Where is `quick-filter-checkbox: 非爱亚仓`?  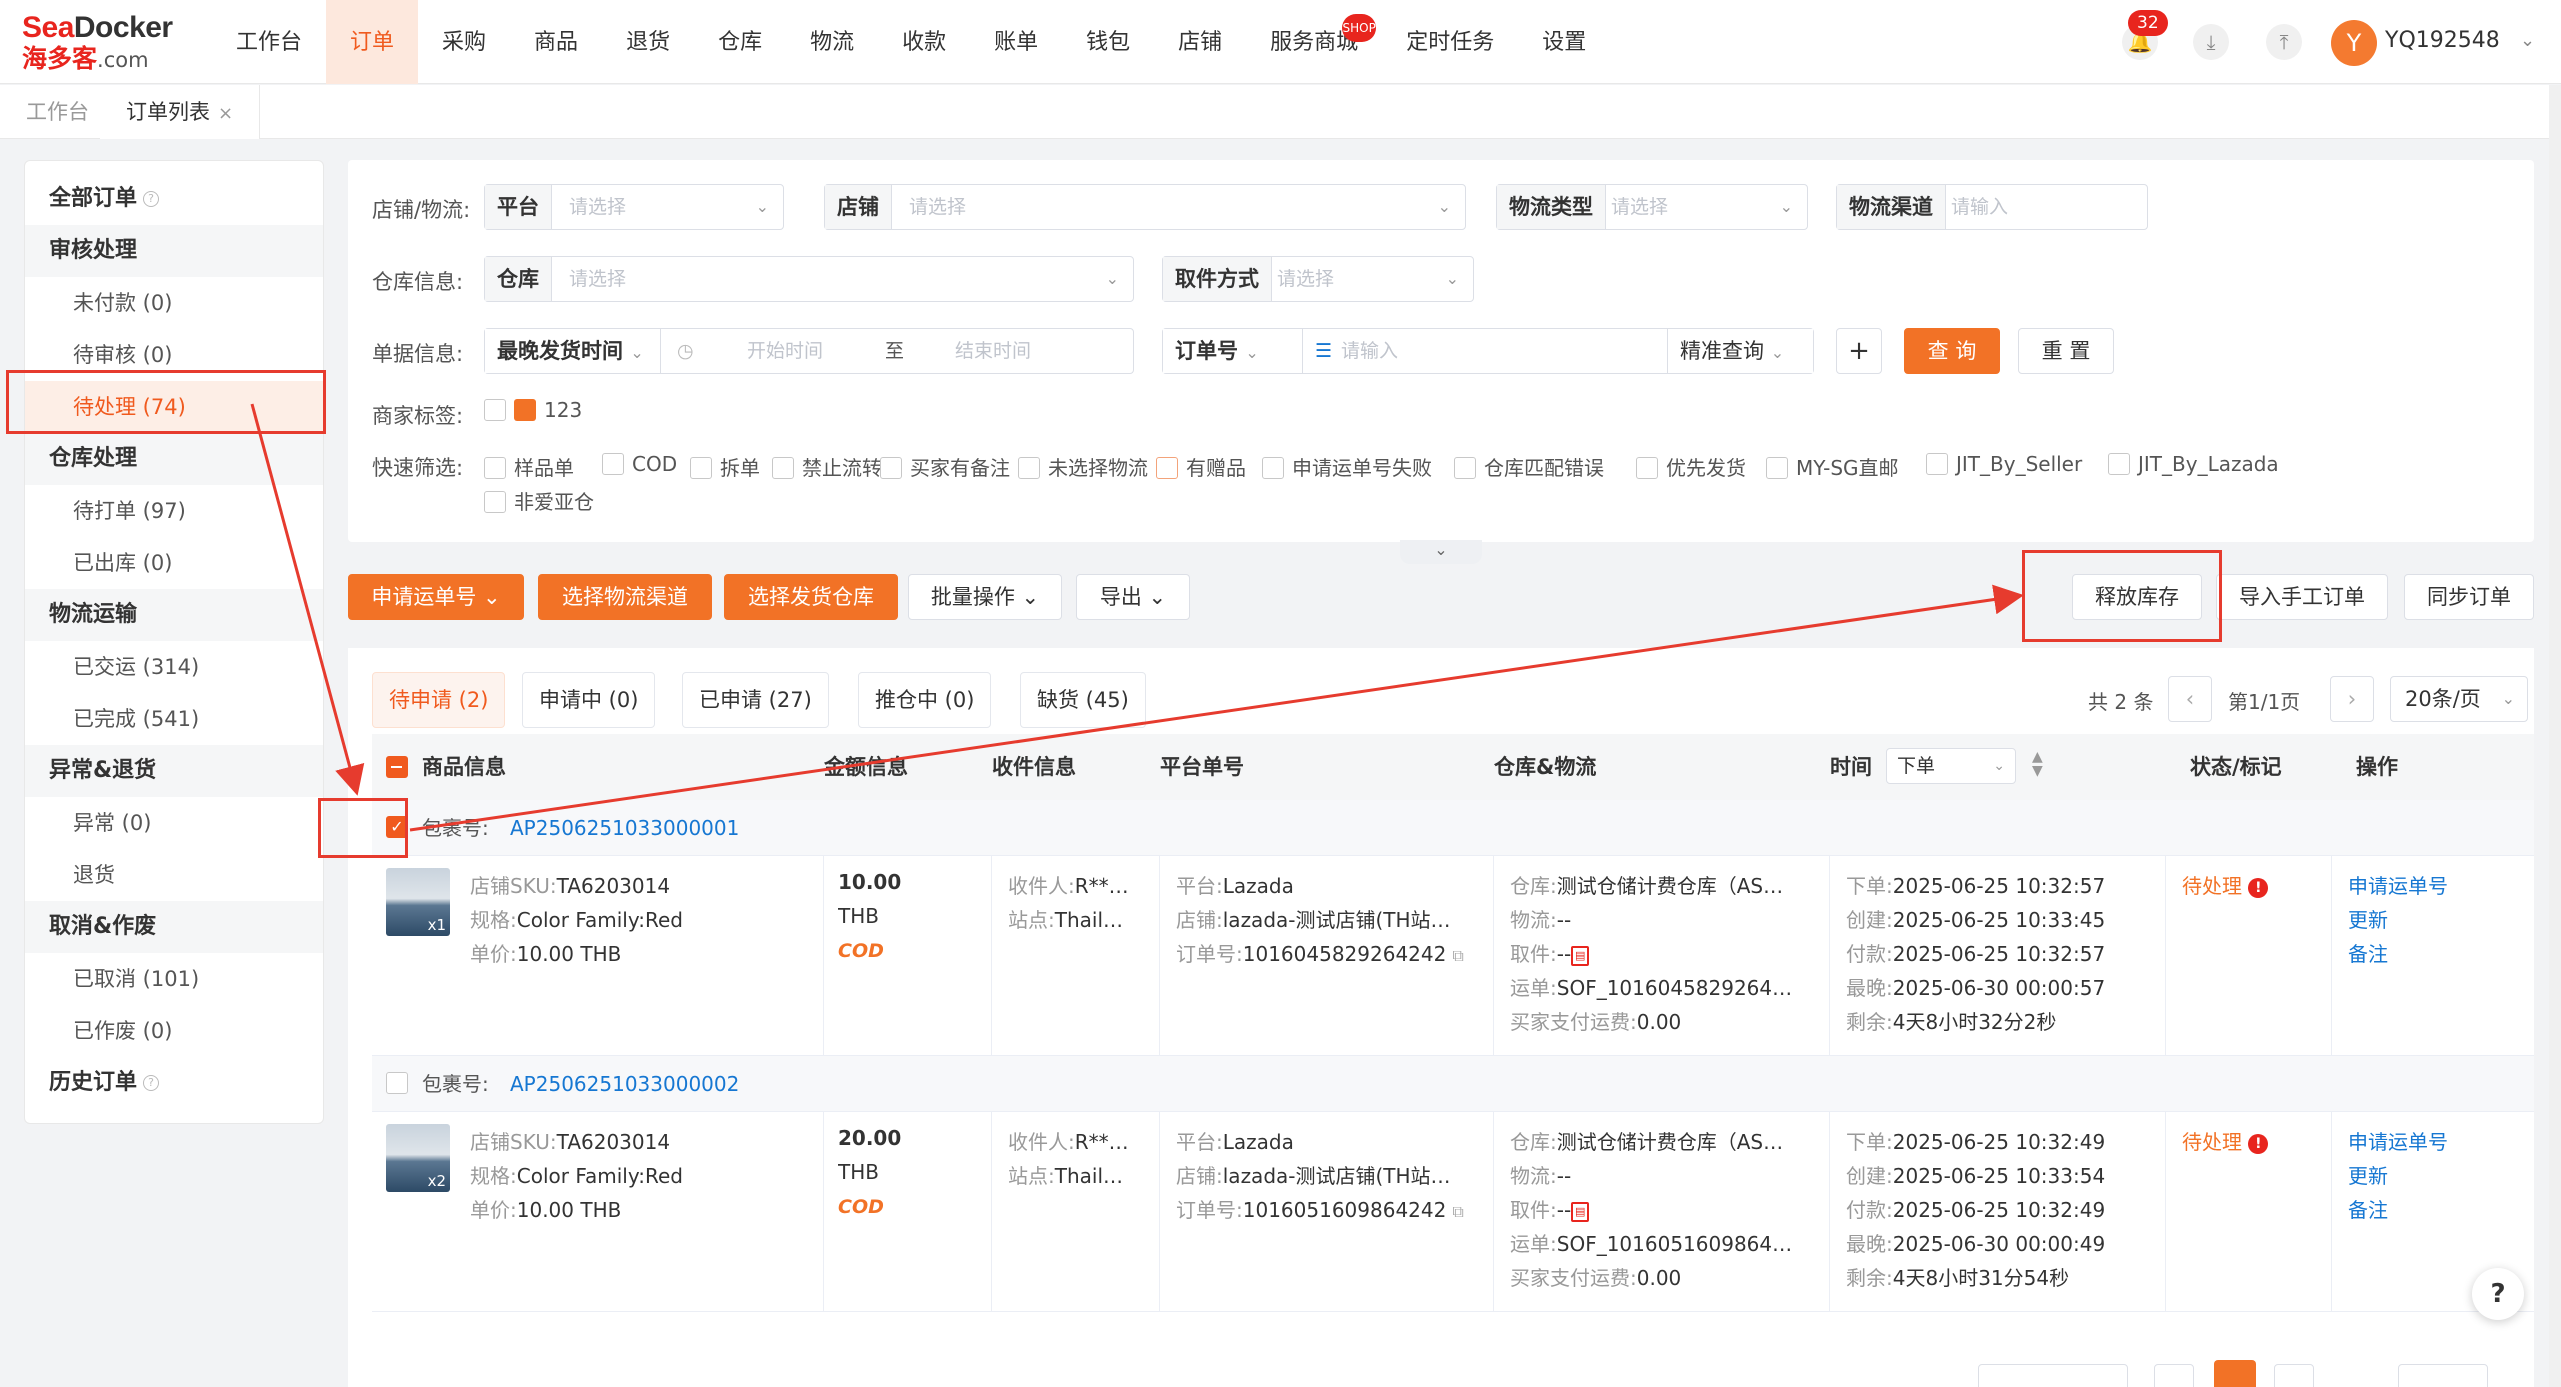
quick-filter-checkbox: 非爱亚仓 is located at coordinates (539, 500).